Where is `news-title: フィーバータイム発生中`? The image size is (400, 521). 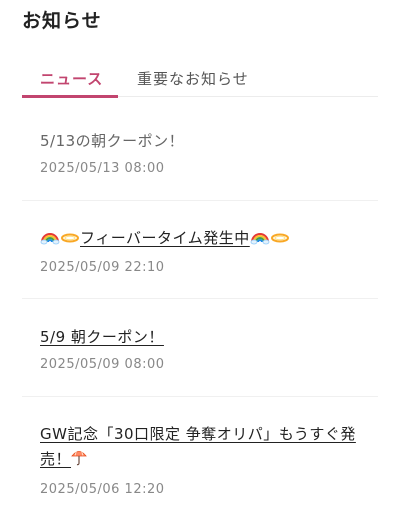 news-title: フィーバータイム発生中 is located at coordinates (165, 238).